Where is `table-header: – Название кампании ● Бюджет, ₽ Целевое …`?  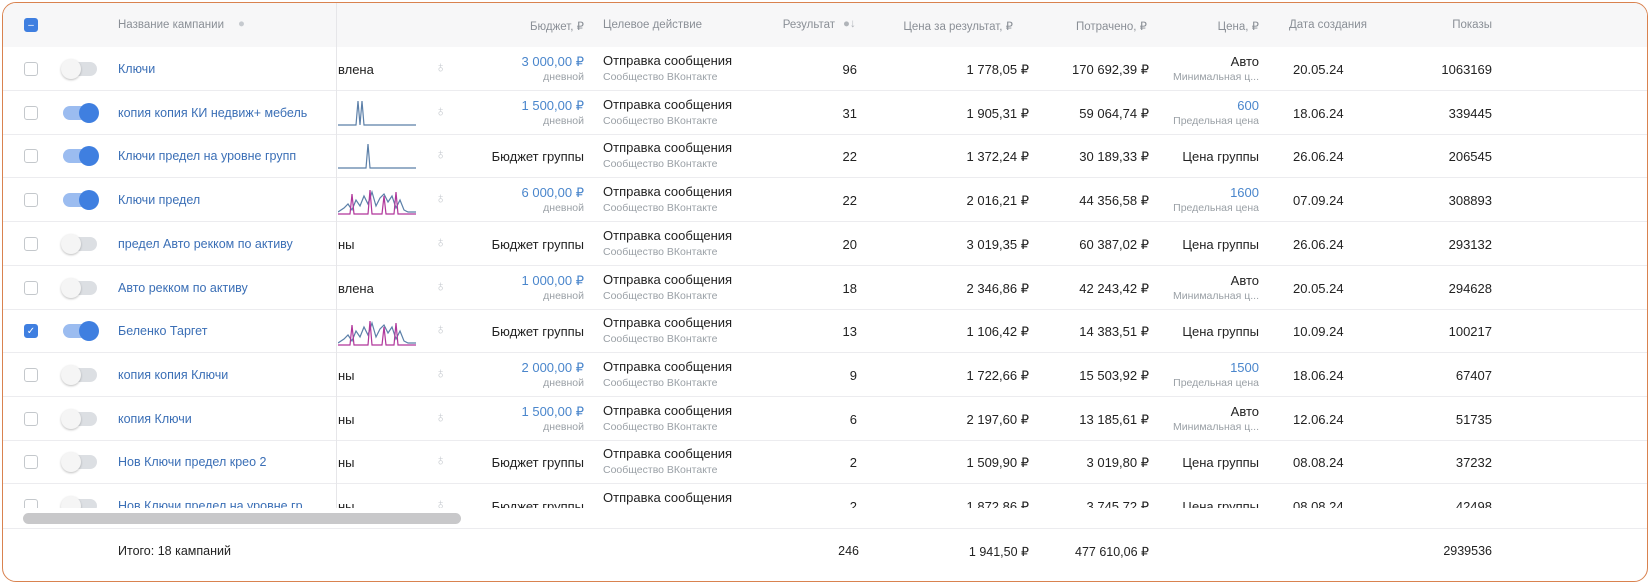 table-header: – Название кампании ● Бюджет, ₽ Целевое … is located at coordinates (825, 25).